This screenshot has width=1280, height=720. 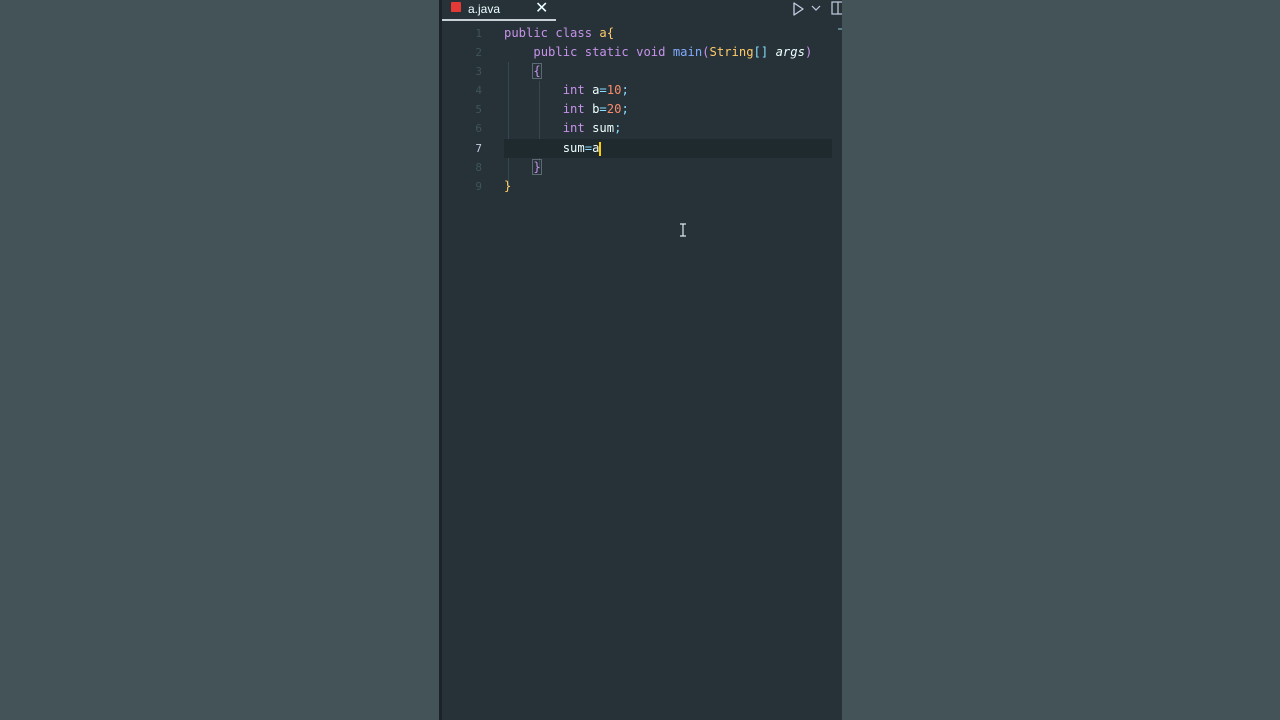 I want to click on code-line-3: 3 {, so click(x=638, y=71).